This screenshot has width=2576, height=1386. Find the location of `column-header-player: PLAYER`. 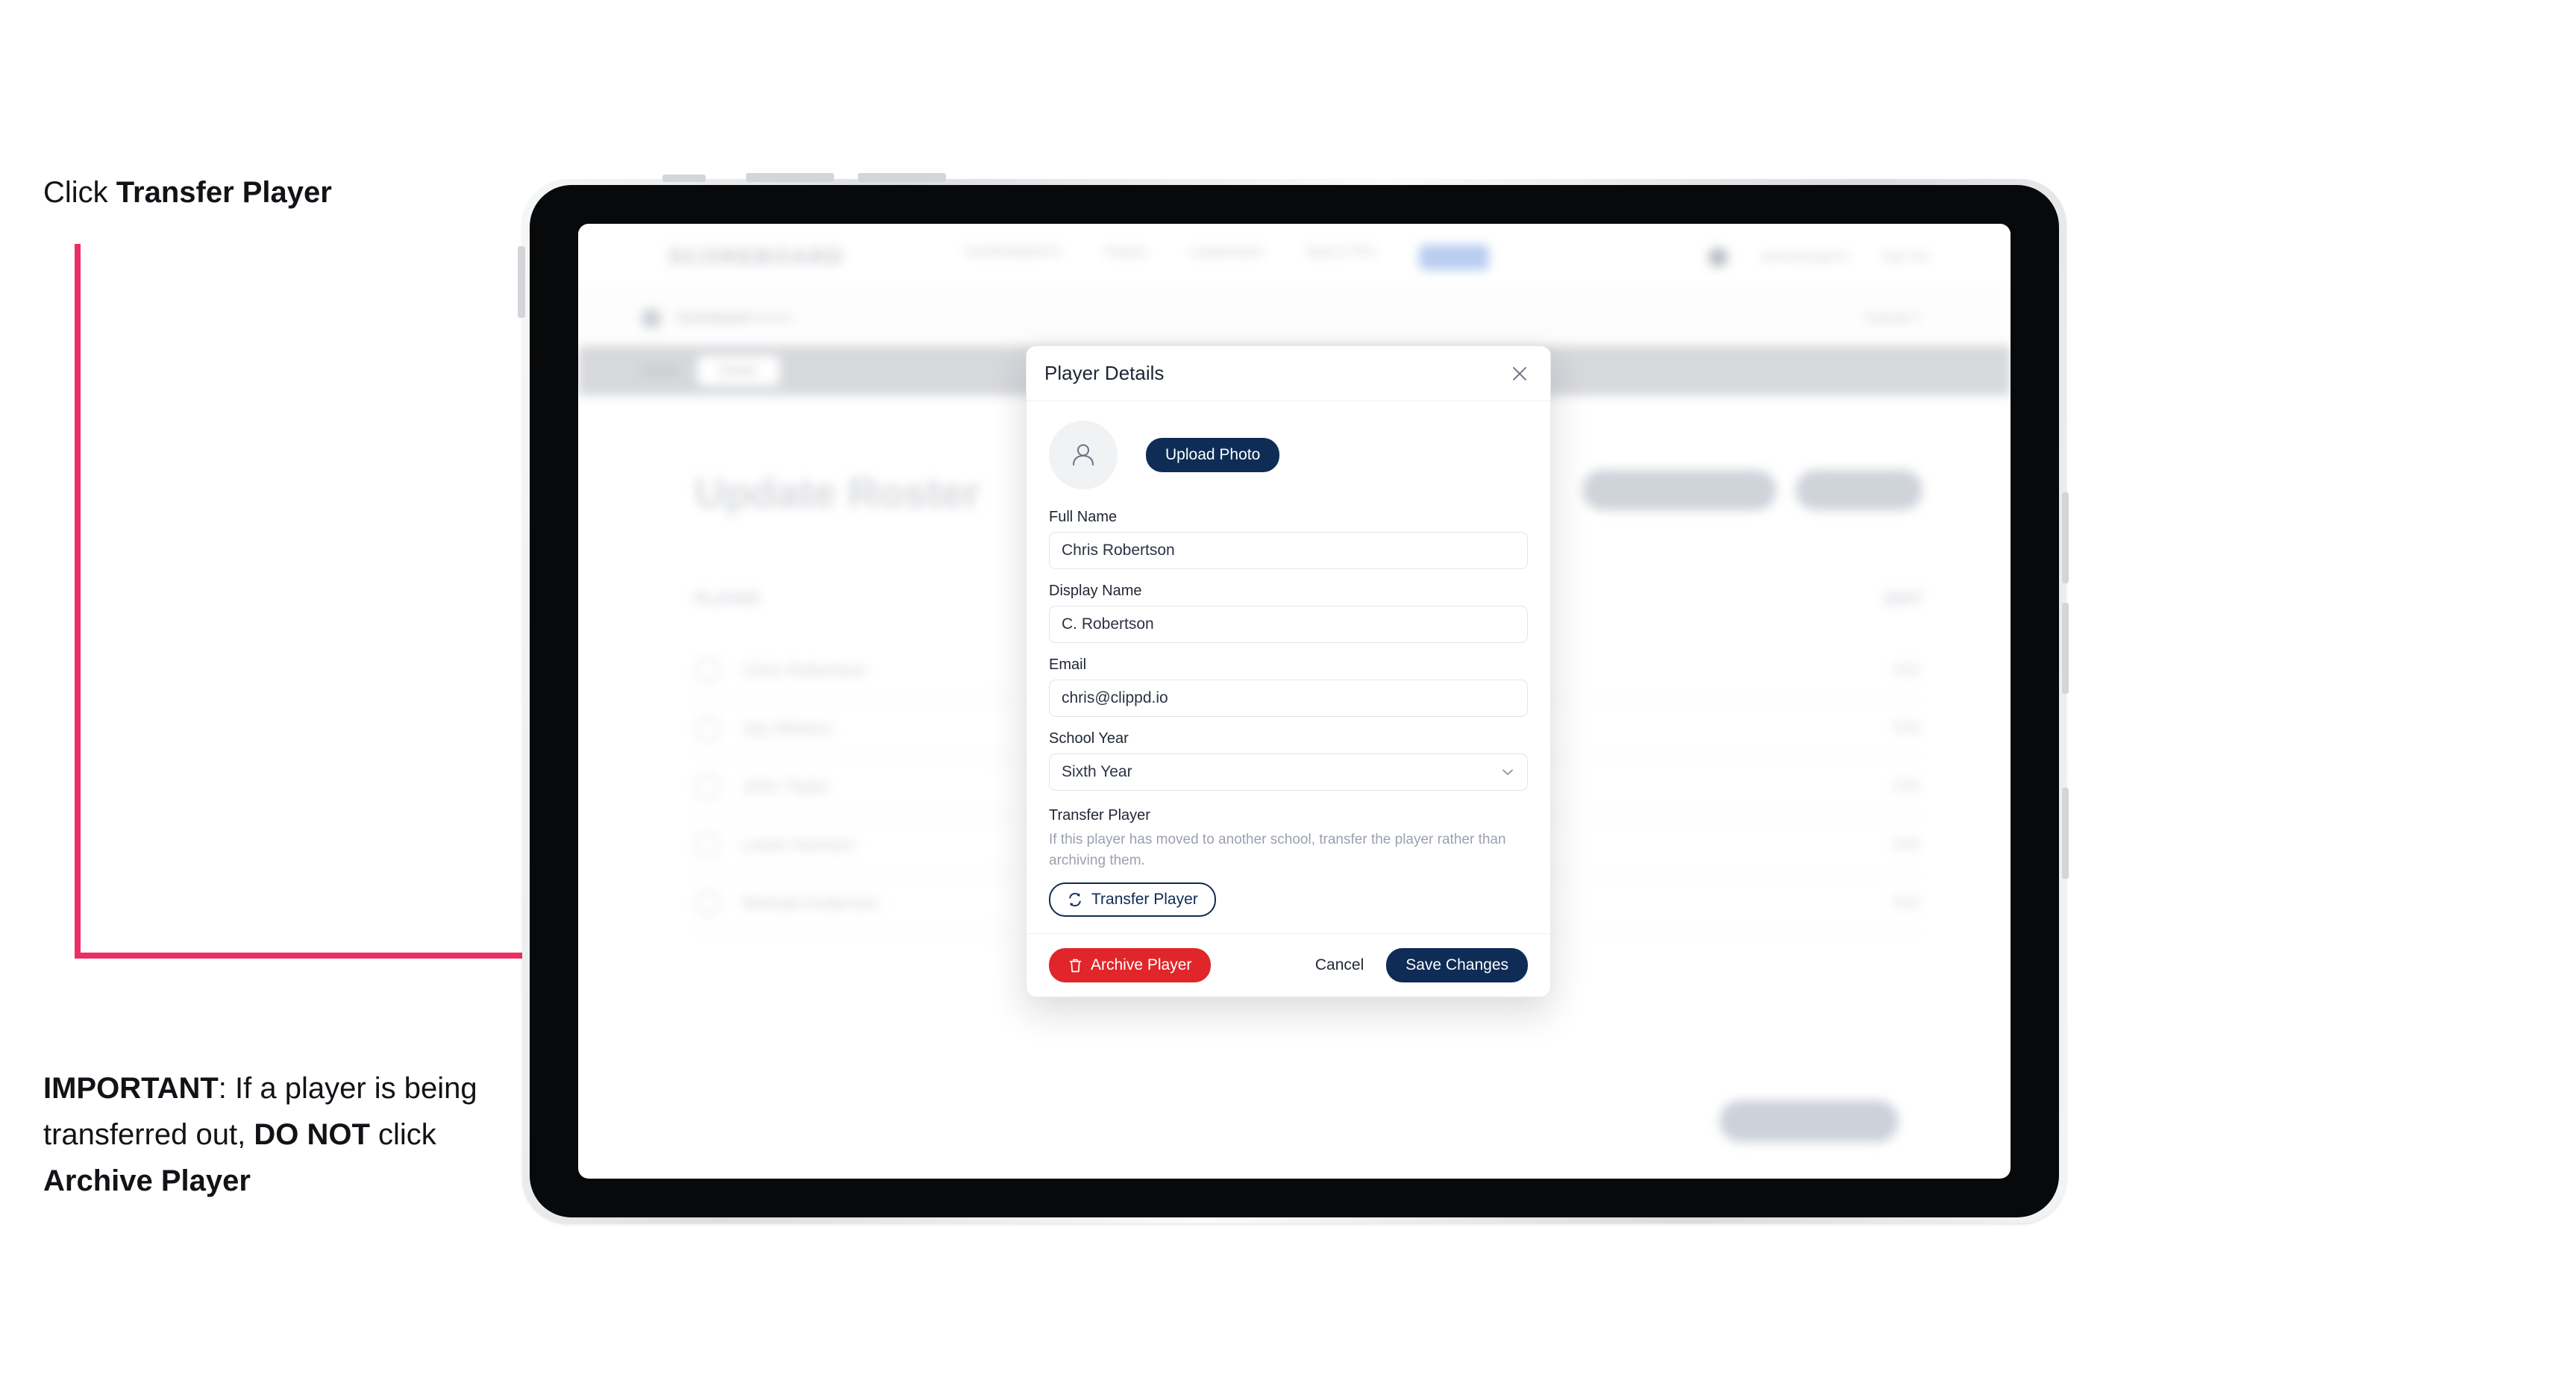

column-header-player: PLAYER is located at coordinates (727, 598).